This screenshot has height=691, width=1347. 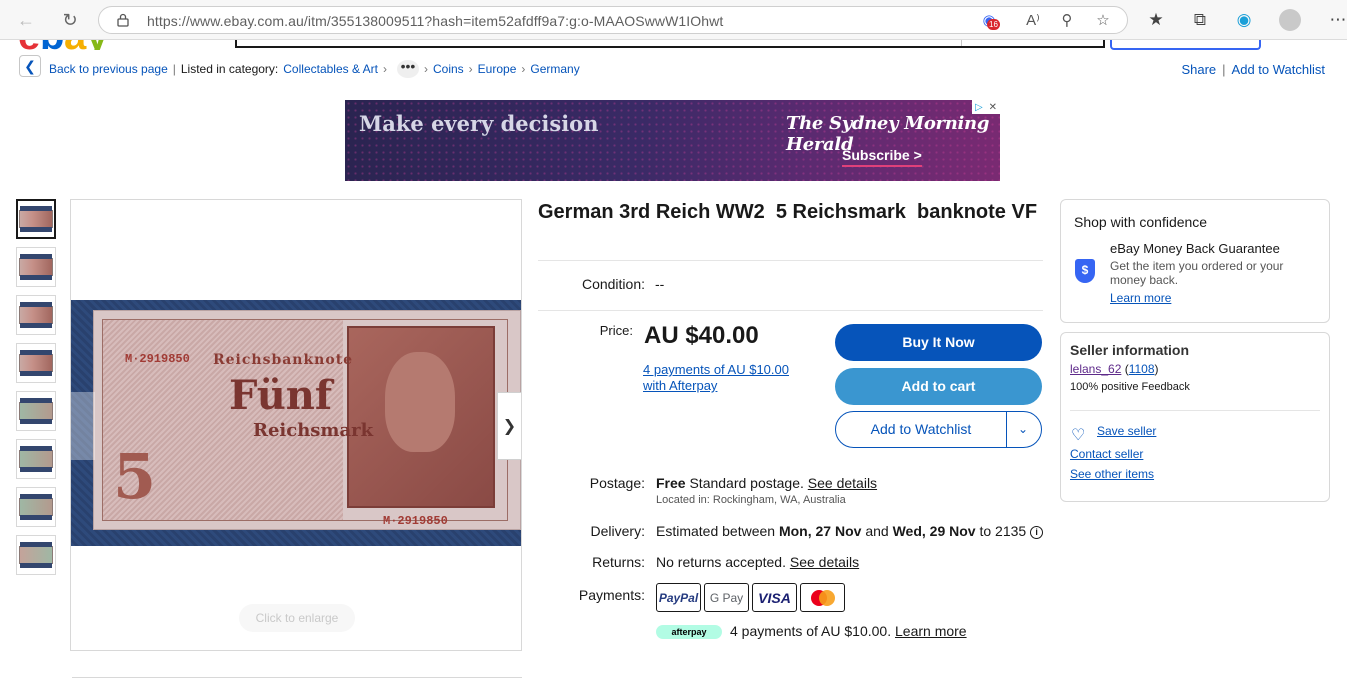 I want to click on postage-see-details-link: See details, so click(x=842, y=483).